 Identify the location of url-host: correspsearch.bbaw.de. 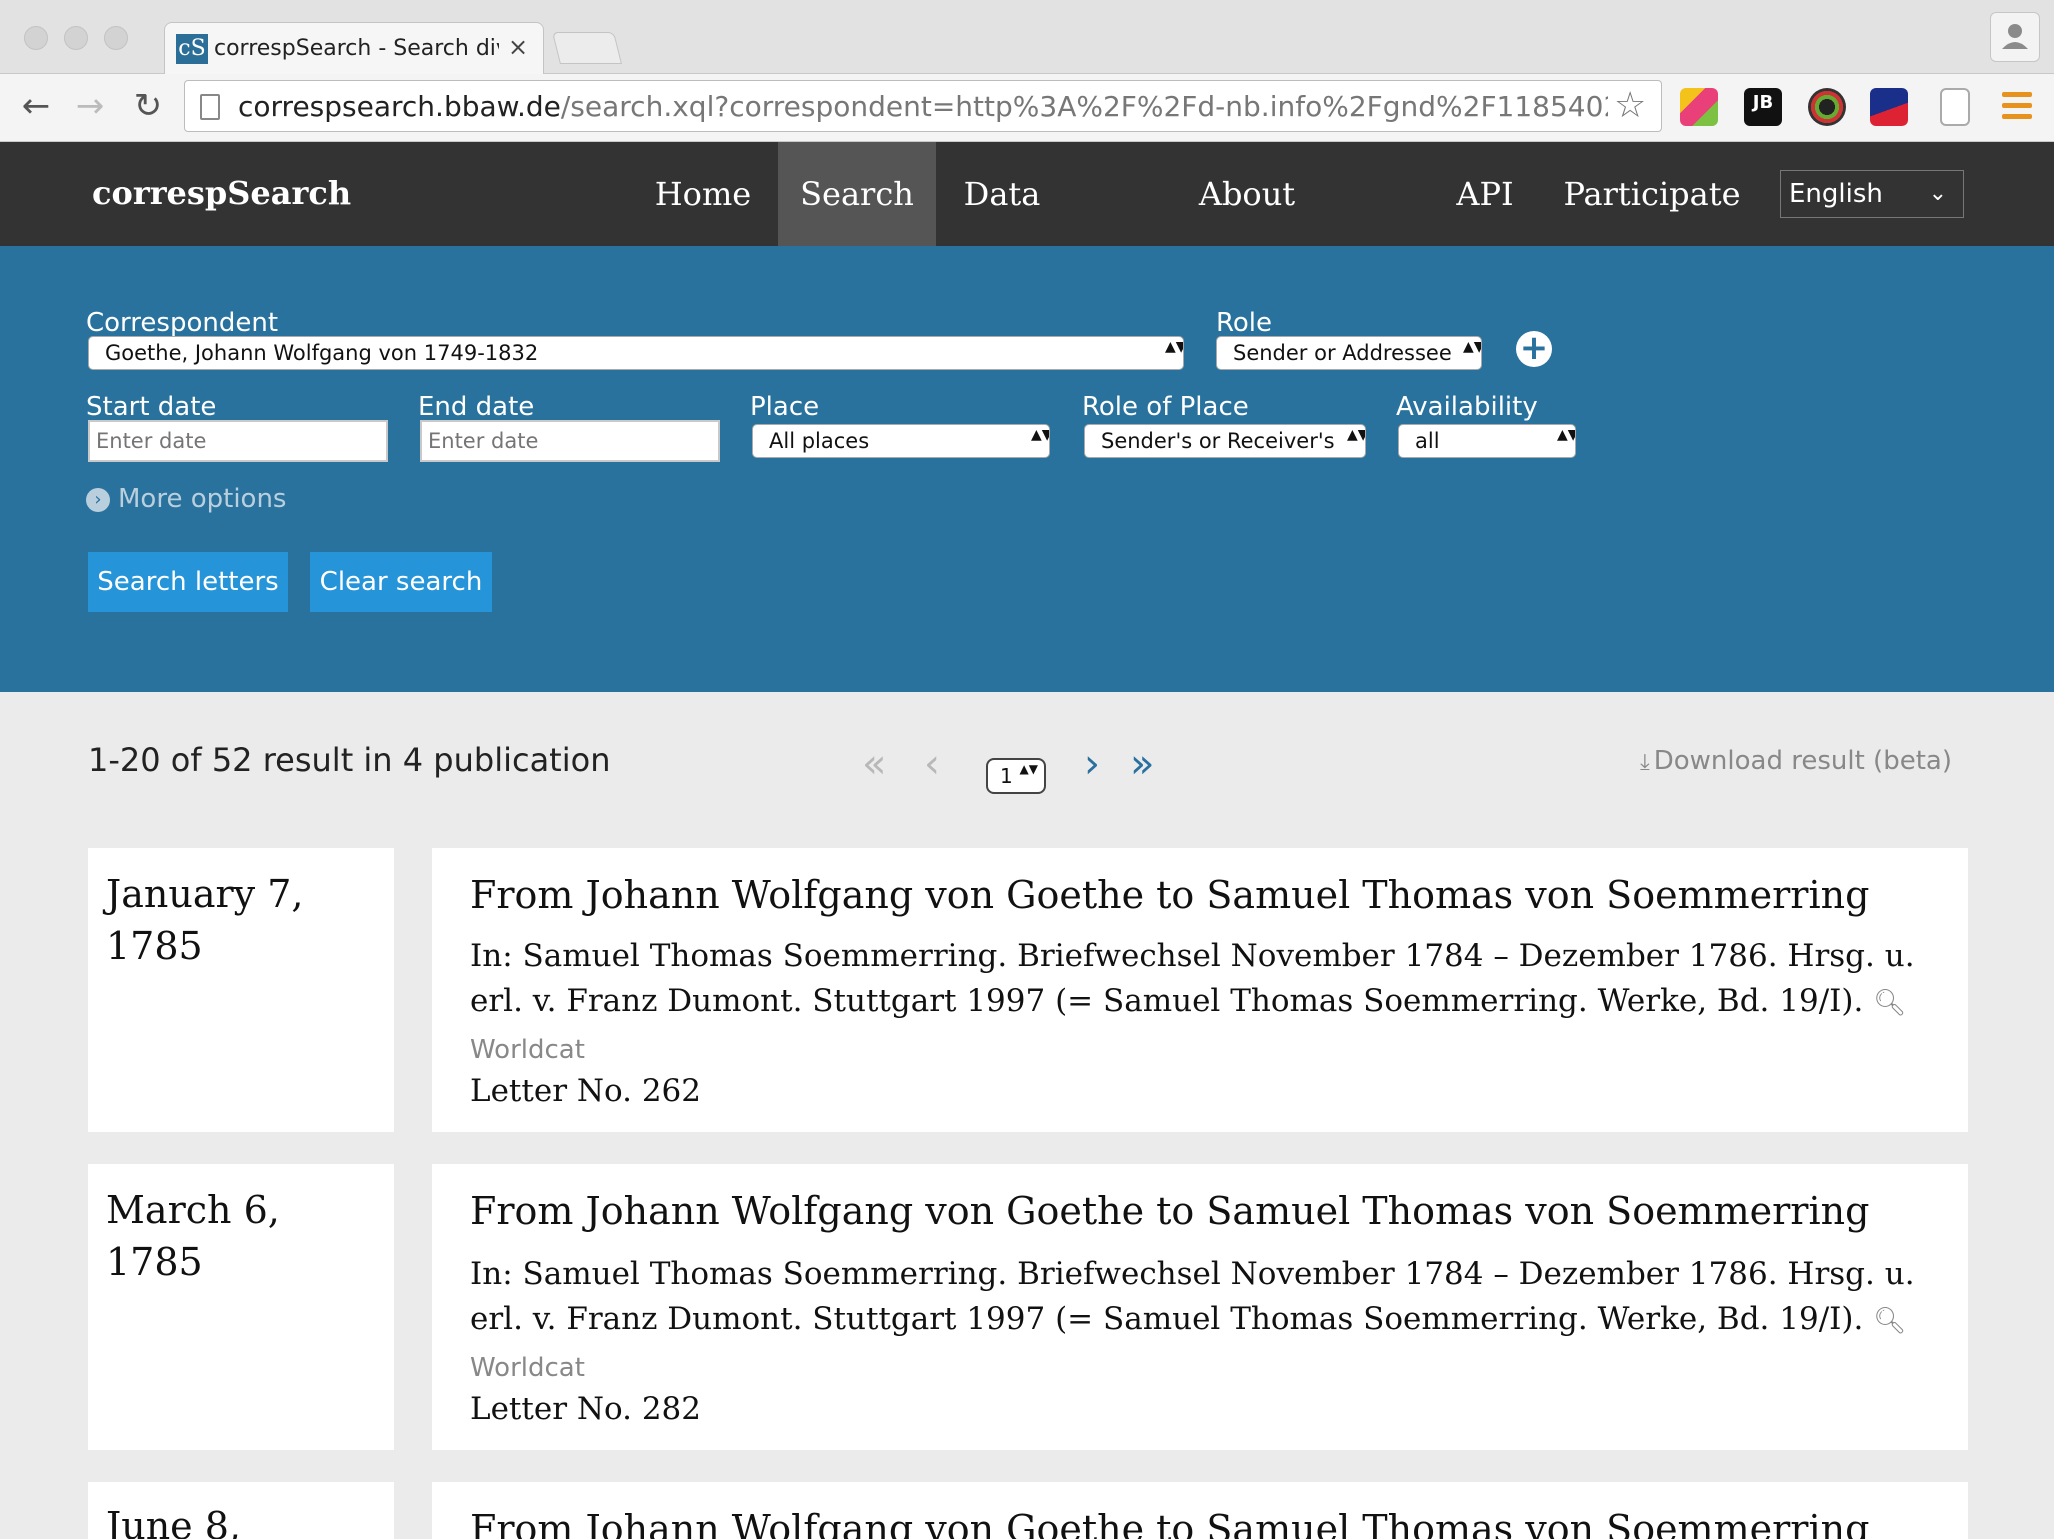
(399, 106).